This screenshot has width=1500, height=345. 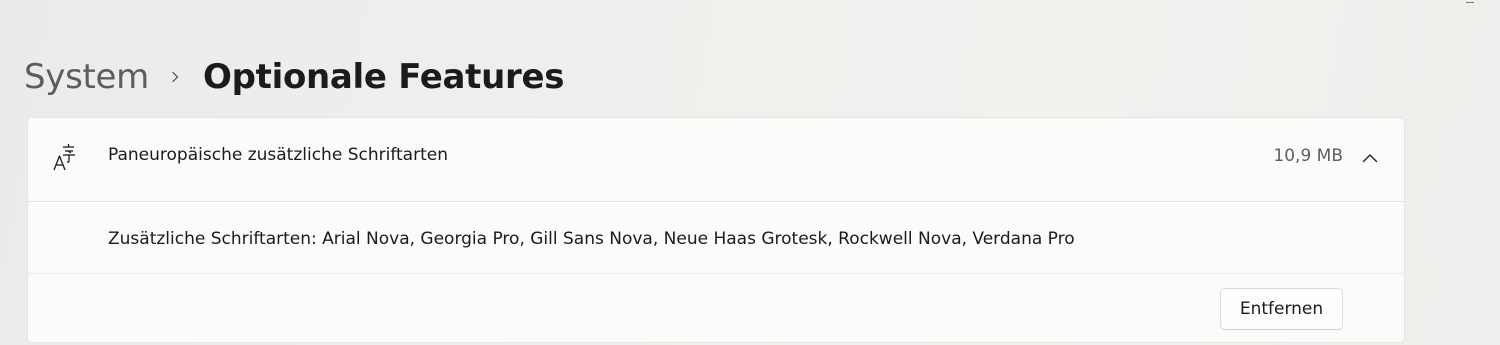 What do you see at coordinates (384, 77) in the screenshot?
I see `page-title: Optionale Features` at bounding box center [384, 77].